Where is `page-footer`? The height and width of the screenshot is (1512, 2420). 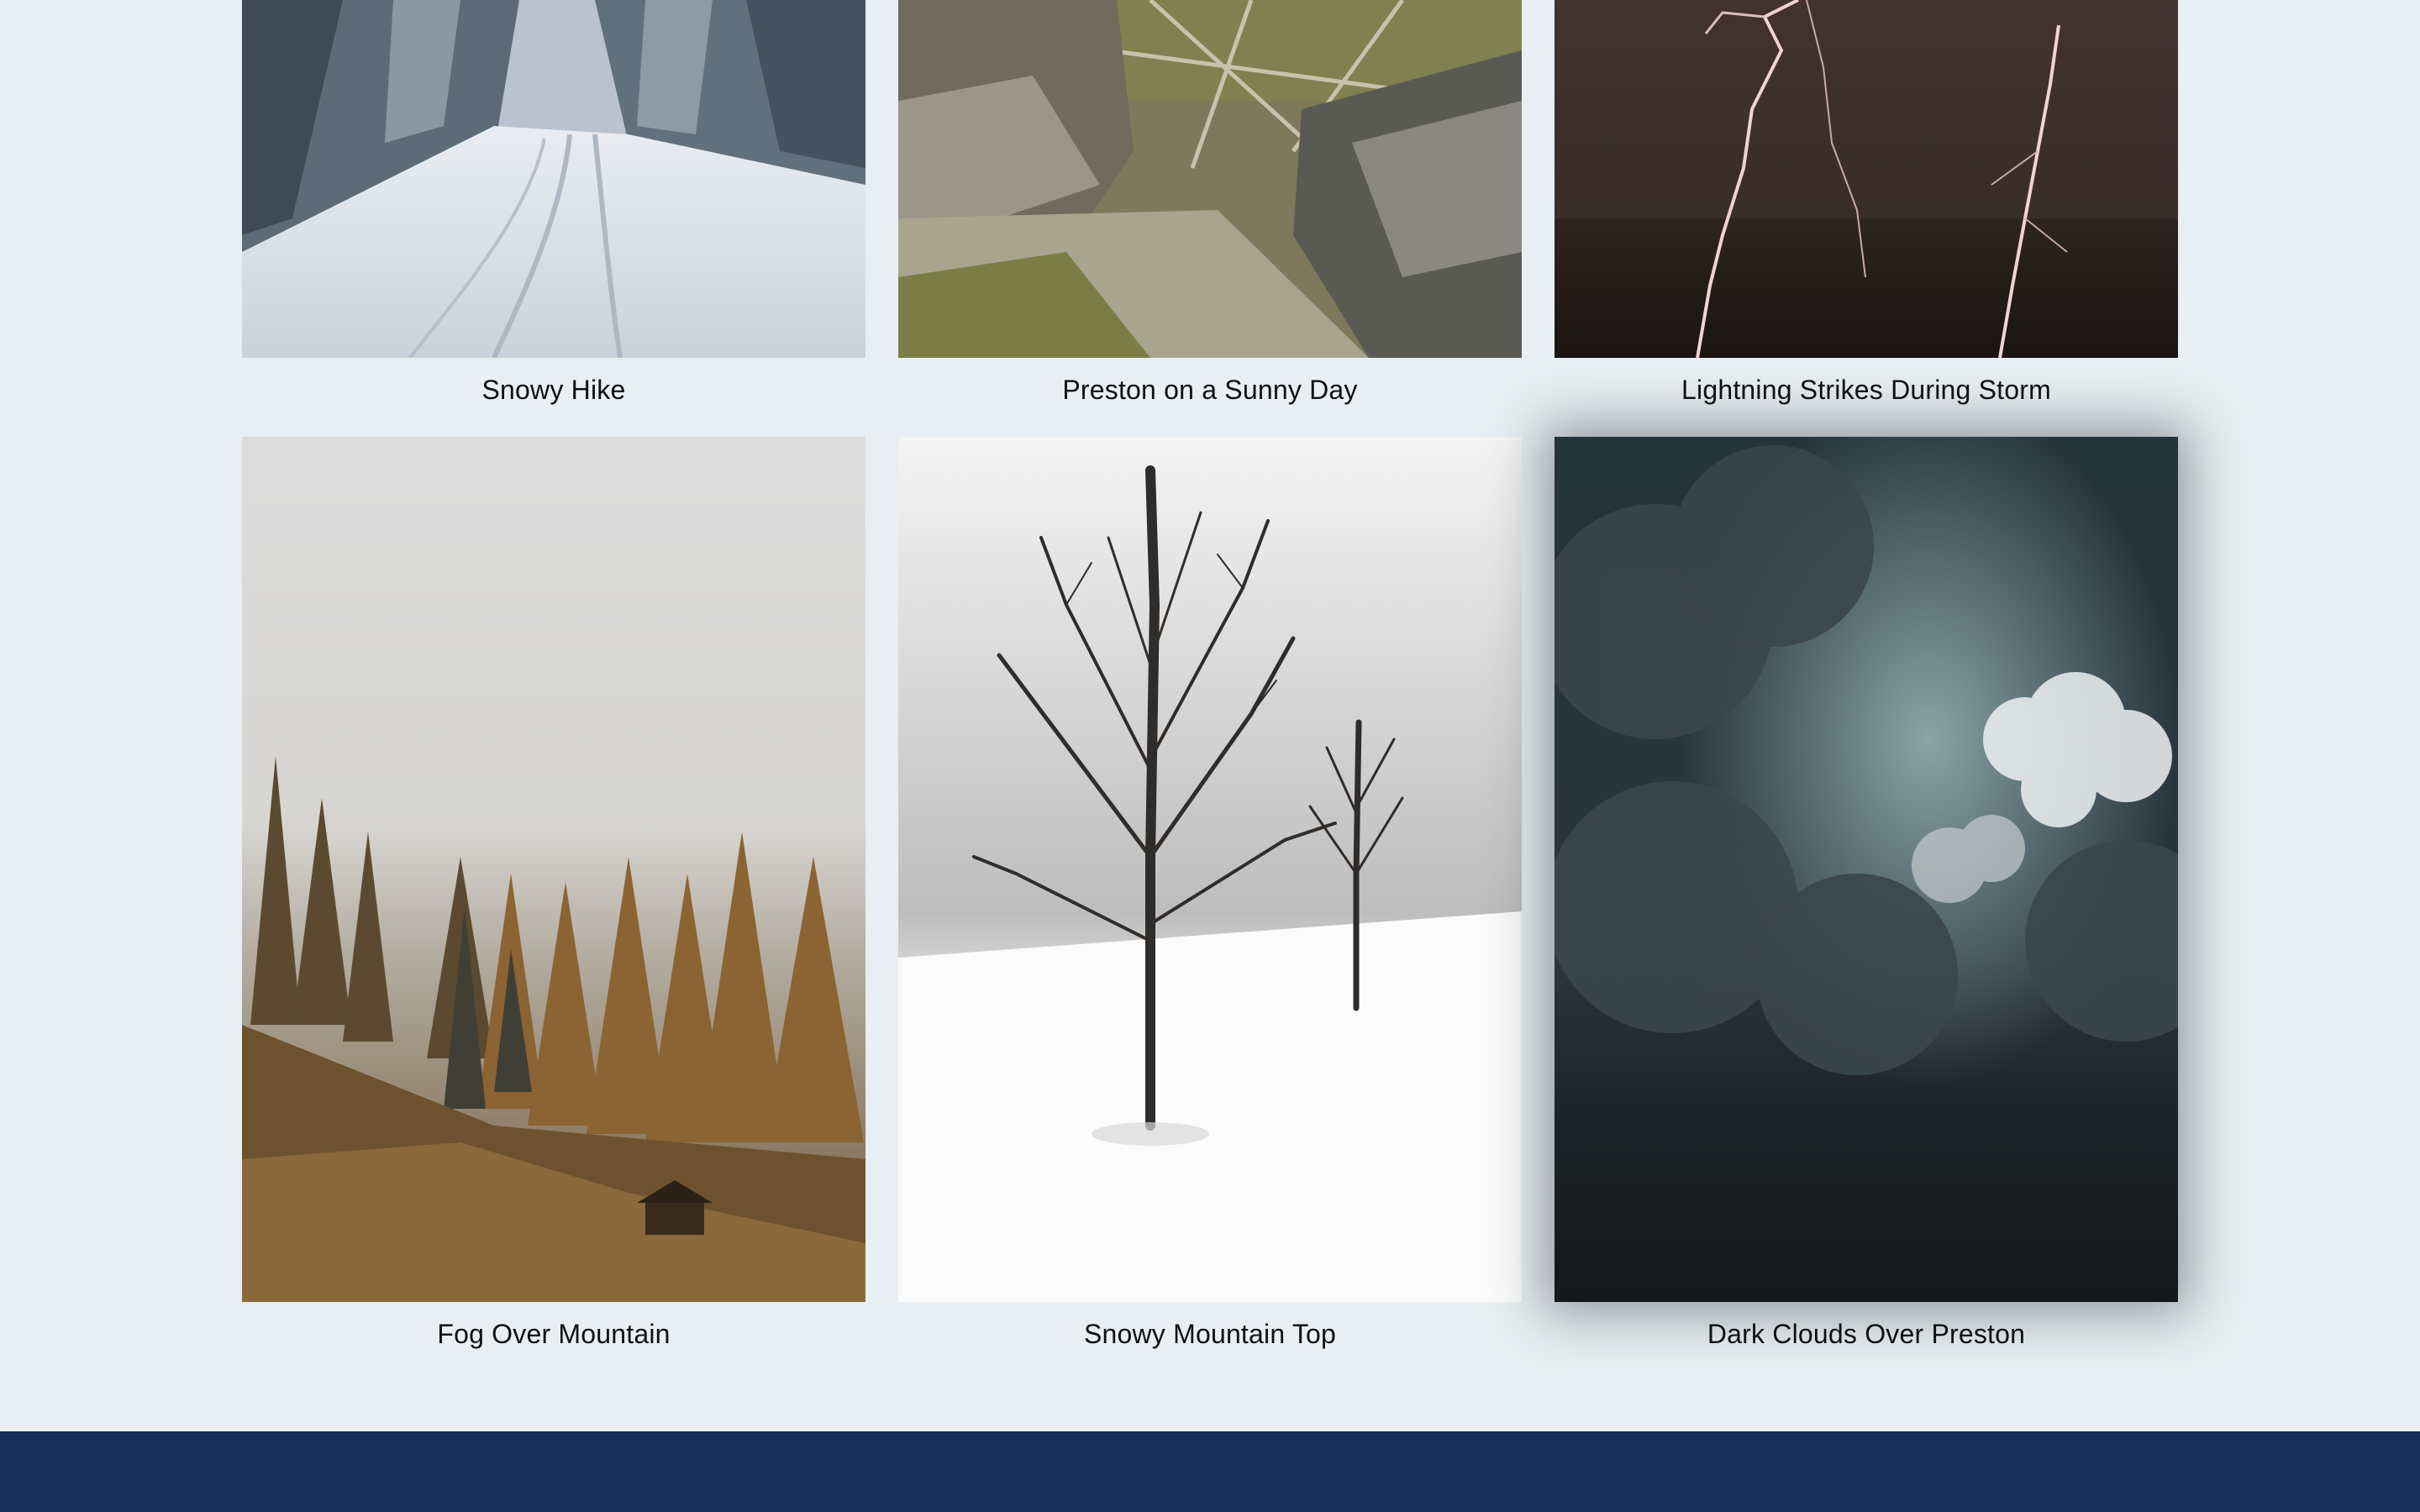
page-footer is located at coordinates (1210, 1471).